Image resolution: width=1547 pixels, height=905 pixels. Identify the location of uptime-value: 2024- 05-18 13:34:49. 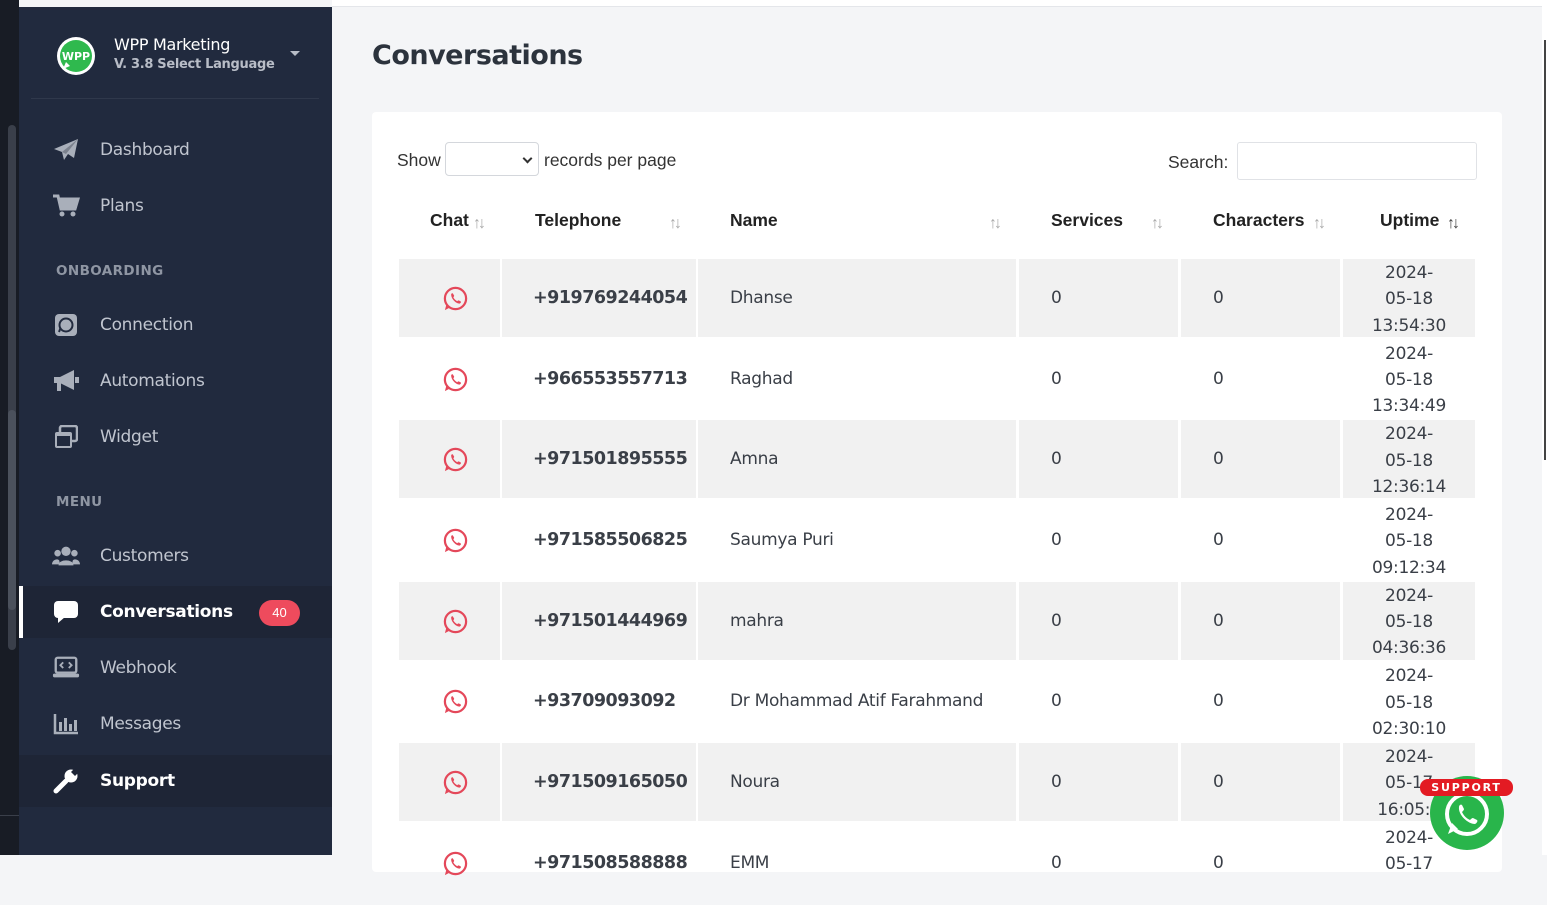
(1409, 380).